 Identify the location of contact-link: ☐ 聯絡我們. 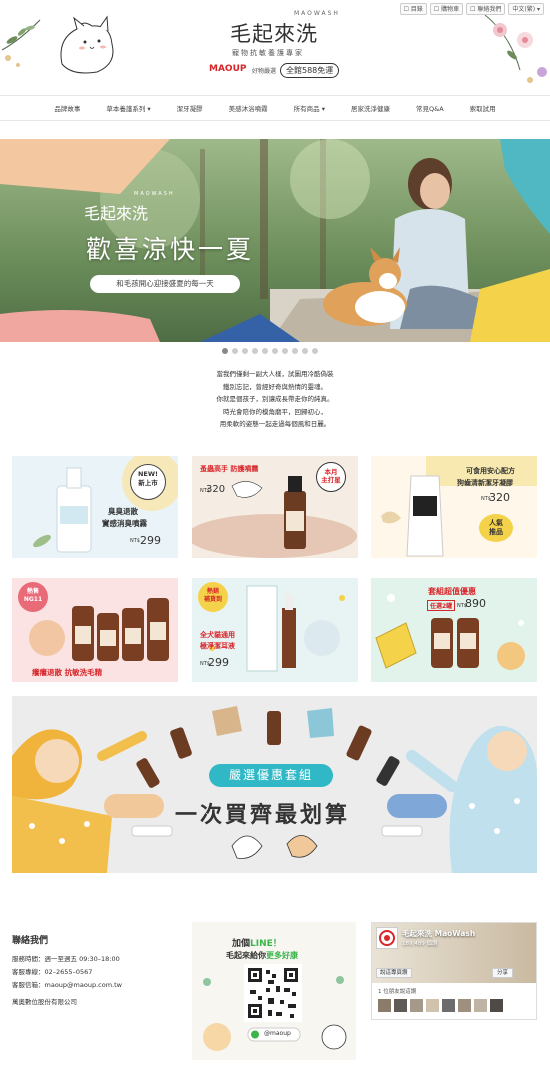
(486, 9).